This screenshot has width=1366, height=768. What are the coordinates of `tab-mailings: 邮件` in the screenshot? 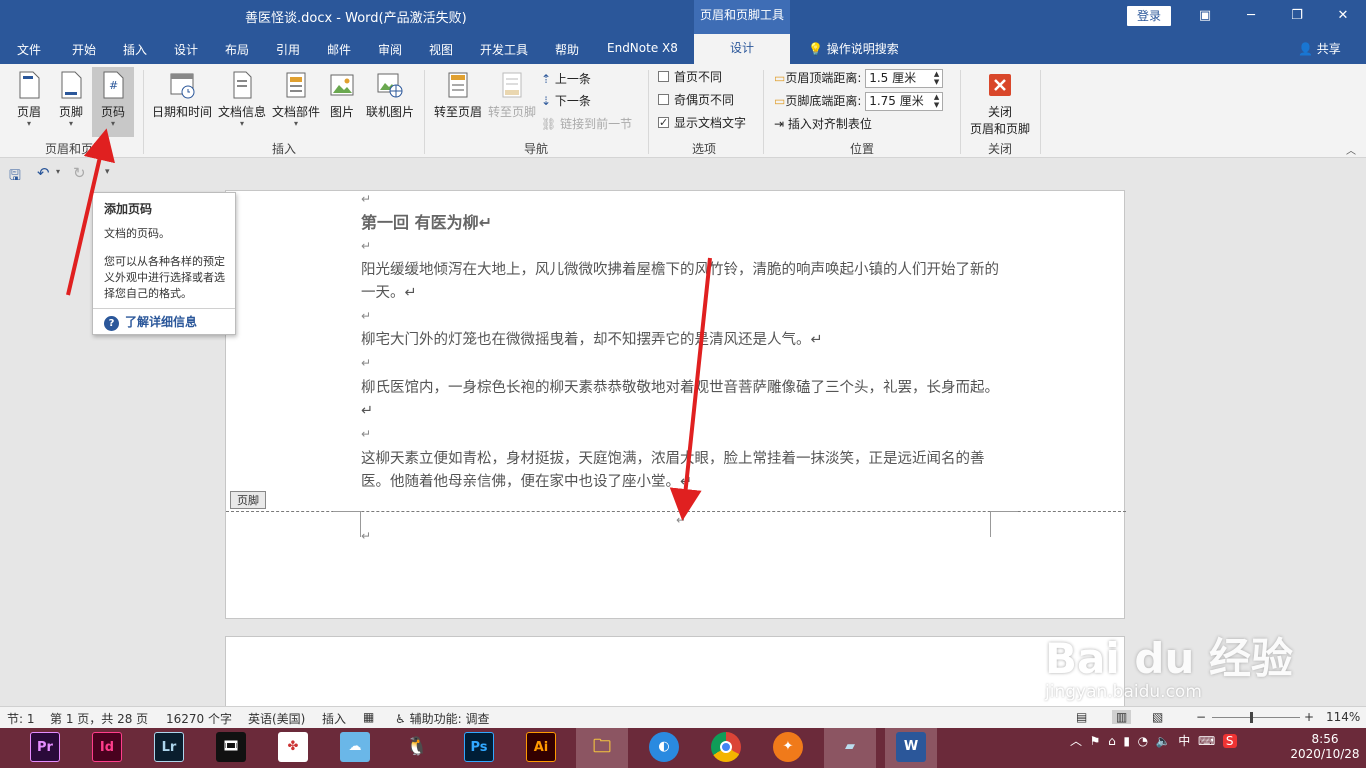 It's located at (339, 49).